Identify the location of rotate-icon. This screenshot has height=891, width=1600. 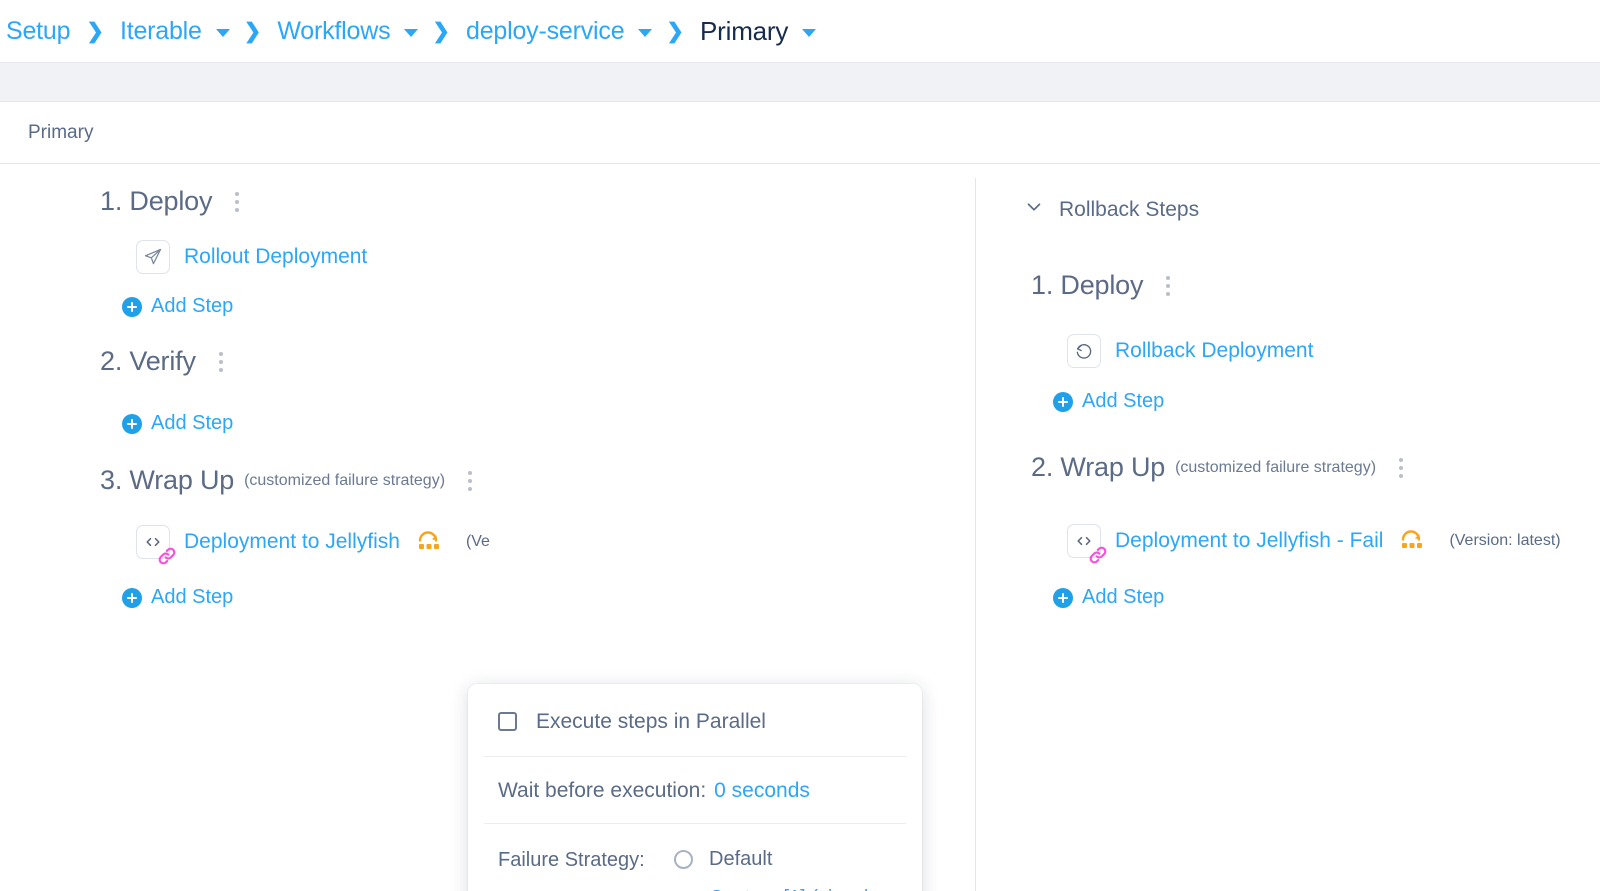
(1084, 351).